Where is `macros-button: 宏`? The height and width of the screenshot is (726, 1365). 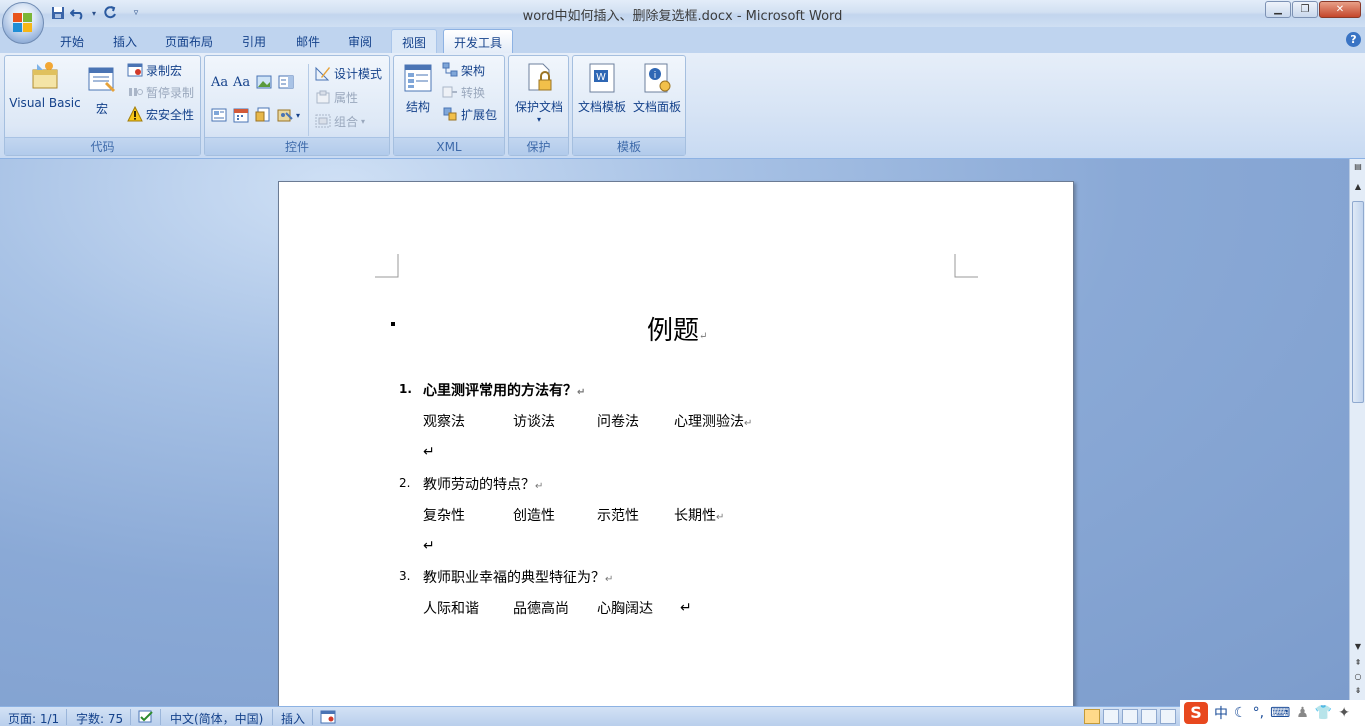 macros-button: 宏 is located at coordinates (102, 90).